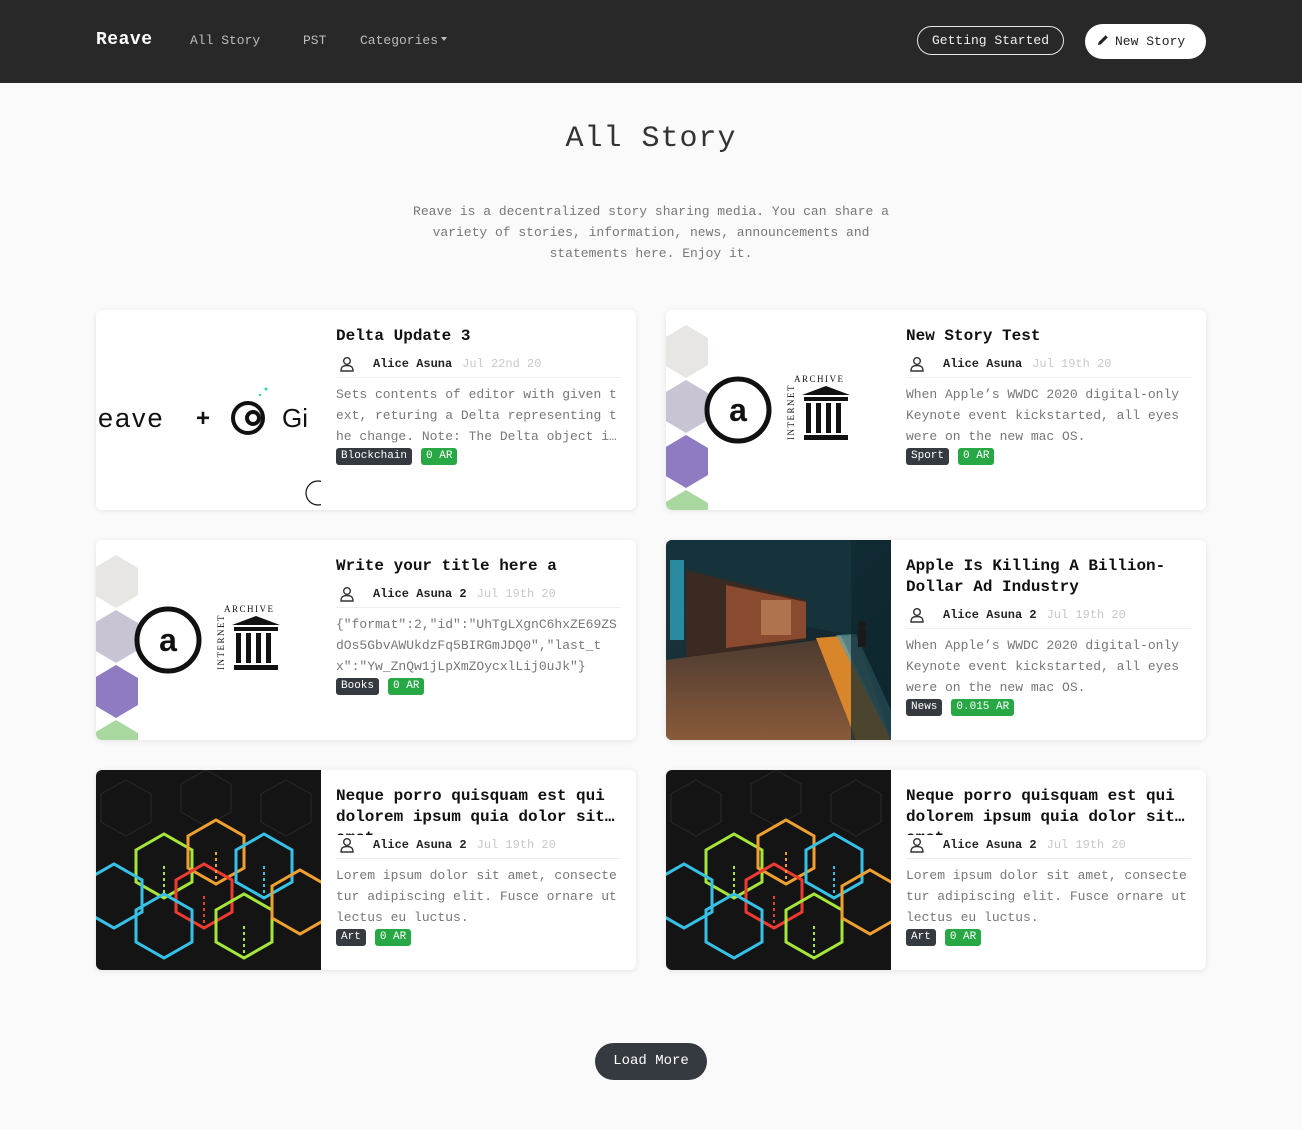  Describe the element at coordinates (131, 418) in the screenshot. I see `svg-text: eave` at that location.